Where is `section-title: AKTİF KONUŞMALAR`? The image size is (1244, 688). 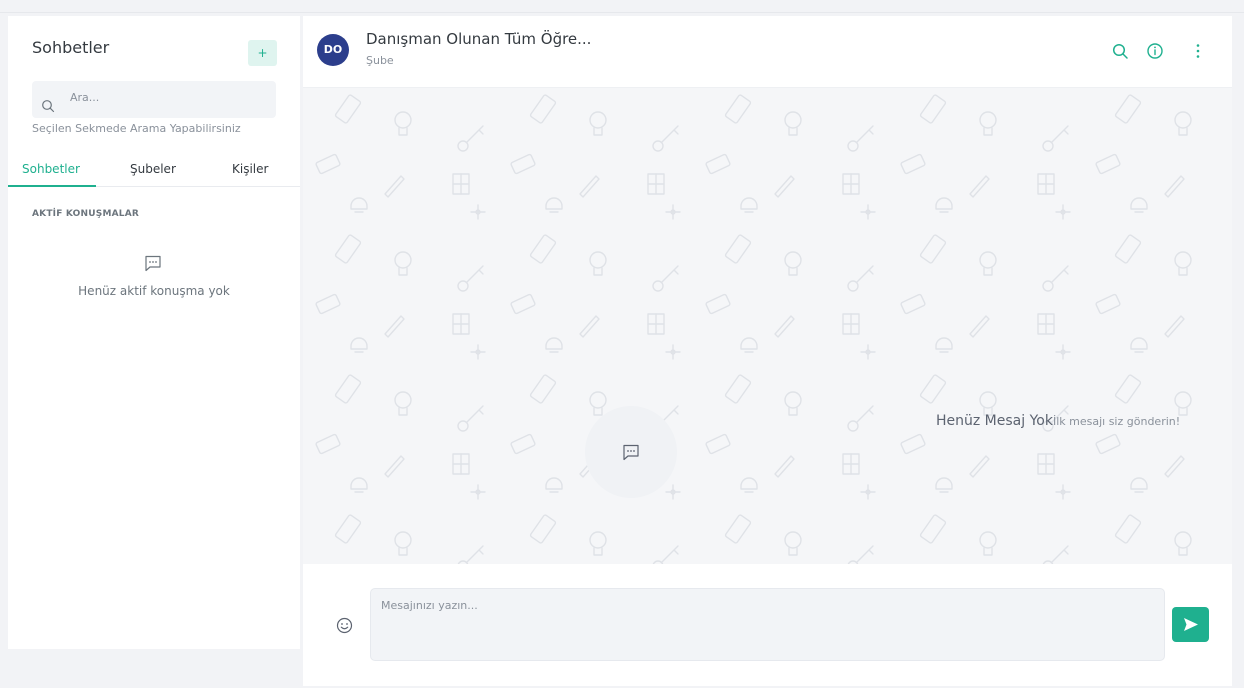
section-title: AKTİF KONUŞMALAR is located at coordinates (86, 214).